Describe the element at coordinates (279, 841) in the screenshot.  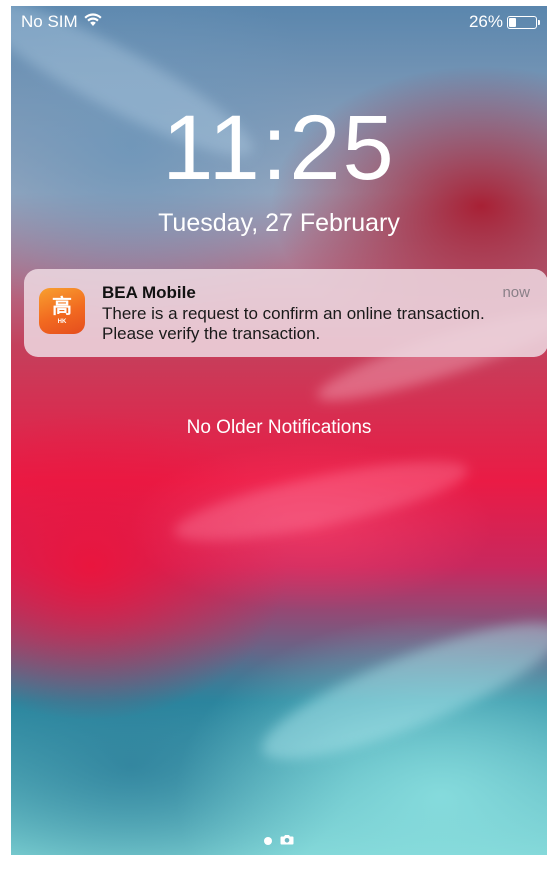
I see `page-indicator` at that location.